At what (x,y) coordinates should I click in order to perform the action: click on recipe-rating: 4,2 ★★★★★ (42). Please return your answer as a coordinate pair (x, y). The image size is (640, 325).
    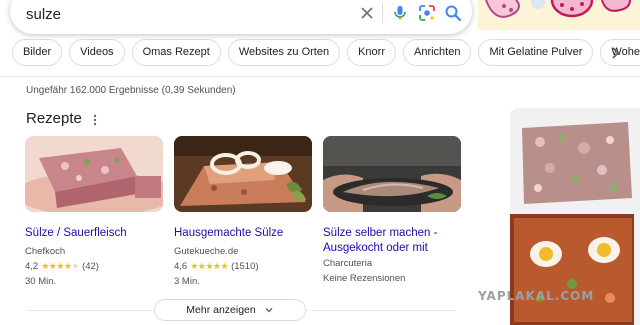
    Looking at the image, I should click on (94, 266).